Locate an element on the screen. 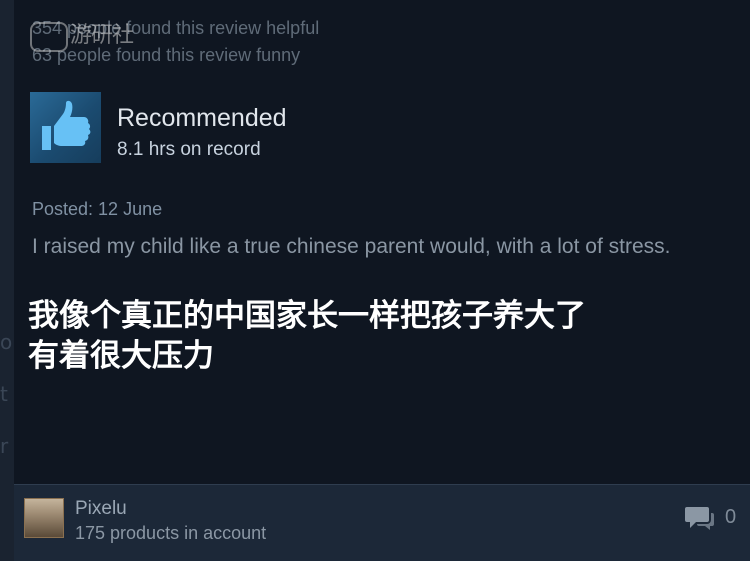 The height and width of the screenshot is (561, 750). caption-line-2: 有着很大压力 is located at coordinates (121, 356).